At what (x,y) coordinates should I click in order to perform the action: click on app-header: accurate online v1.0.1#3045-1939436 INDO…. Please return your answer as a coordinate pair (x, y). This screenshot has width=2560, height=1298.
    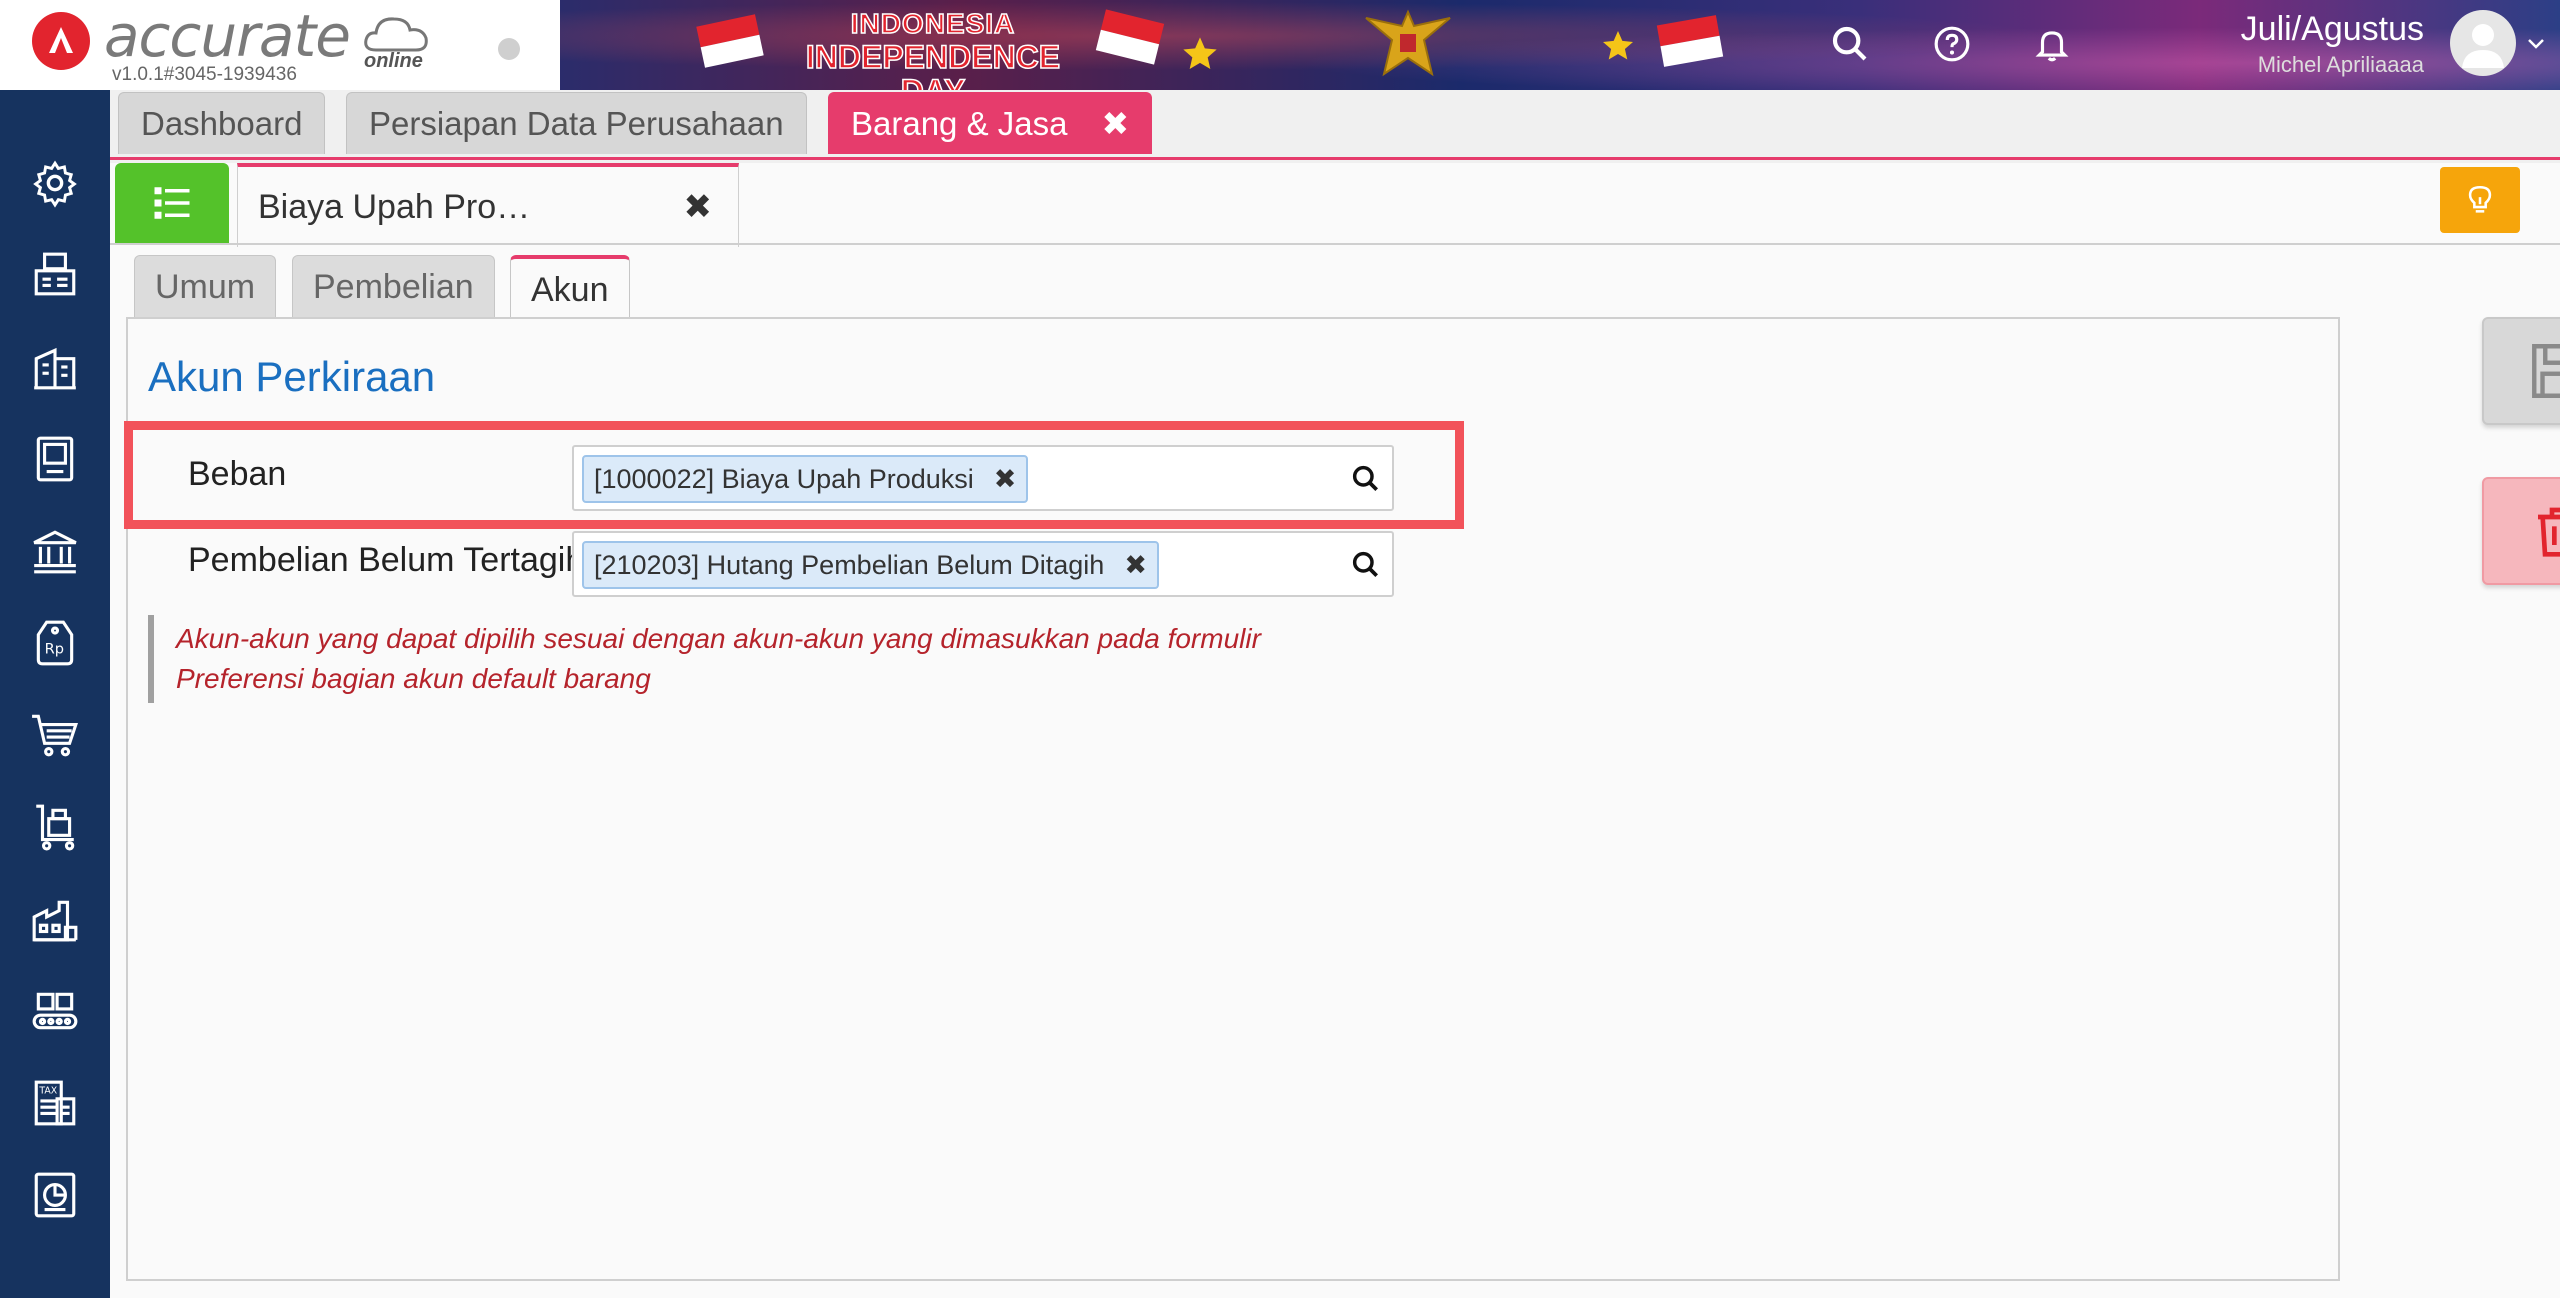
    Looking at the image, I should click on (1280, 45).